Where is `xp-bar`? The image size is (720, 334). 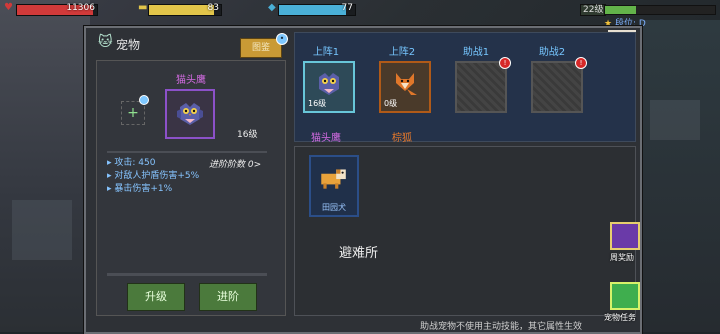
xp-bar is located at coordinates (660, 10).